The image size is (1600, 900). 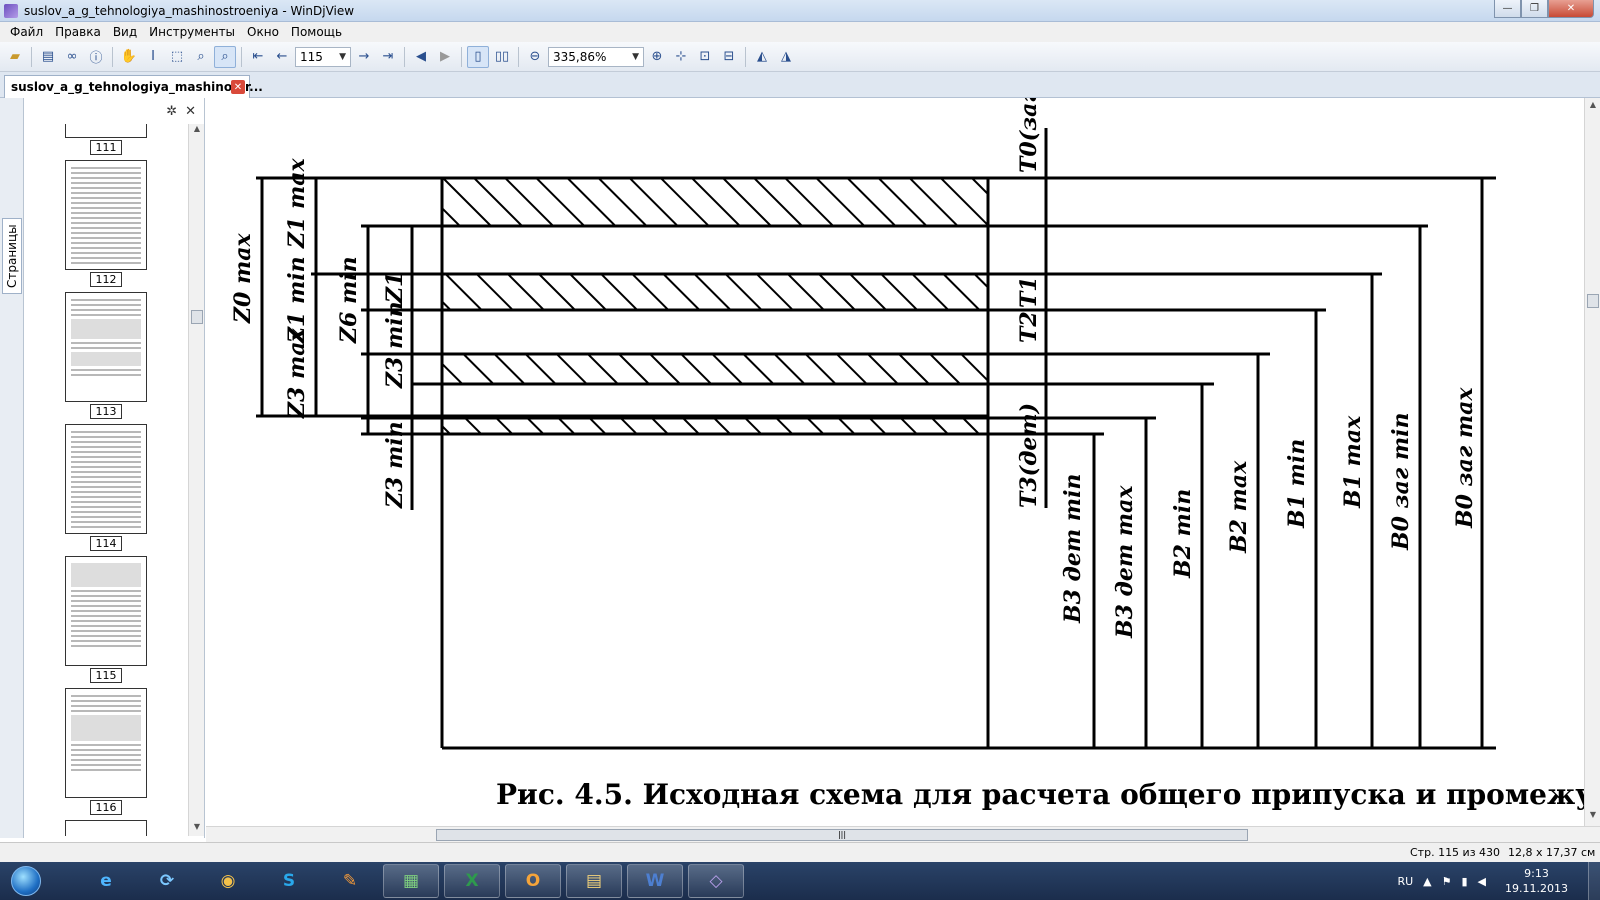 I want to click on thumbnail-number: 111, so click(x=106, y=147).